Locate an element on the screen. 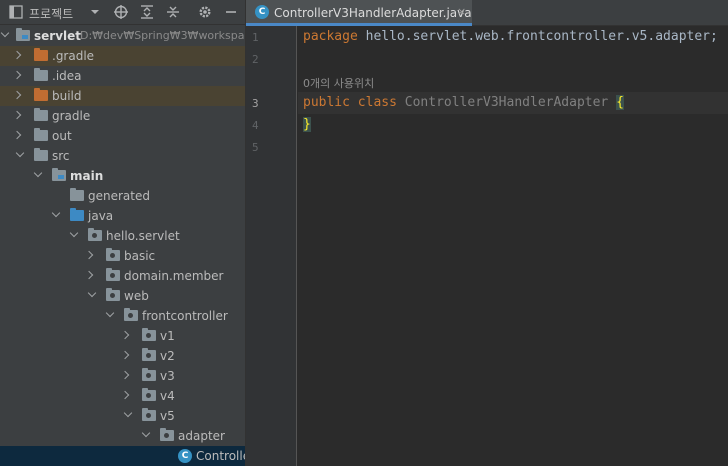 The image size is (728, 466). gear-icon is located at coordinates (205, 12).